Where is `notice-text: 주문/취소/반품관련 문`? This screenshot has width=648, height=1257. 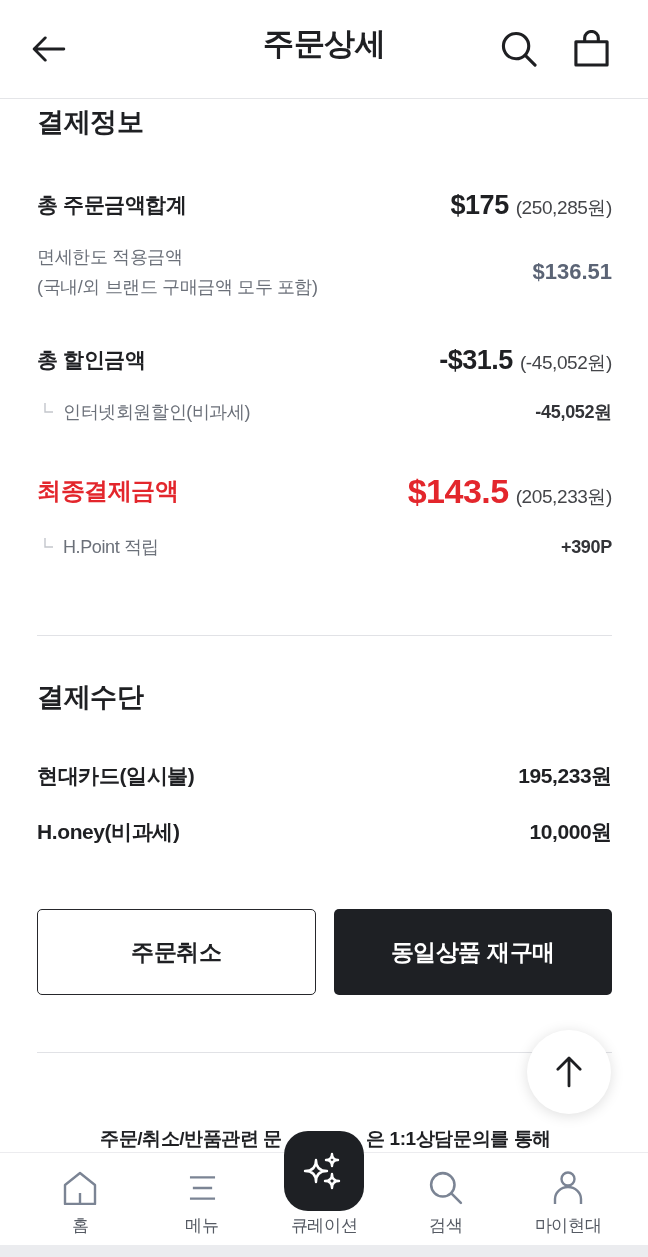
notice-text: 주문/취소/반품관련 문 is located at coordinates (190, 1139).